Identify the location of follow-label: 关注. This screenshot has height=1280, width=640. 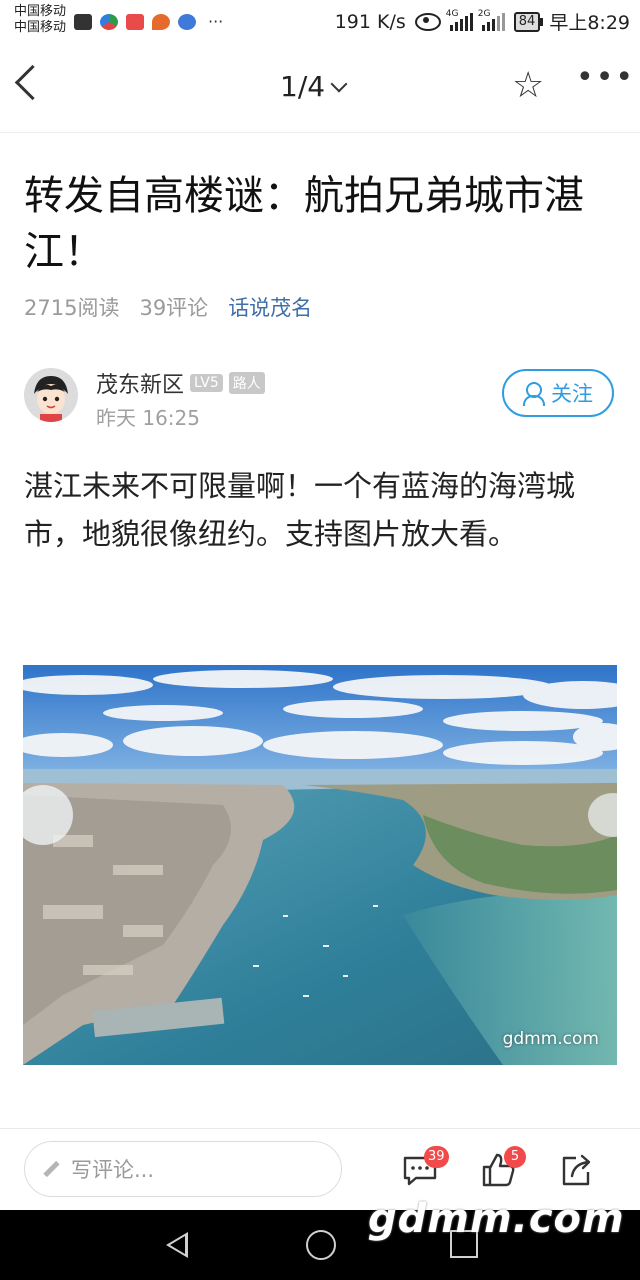
(572, 394).